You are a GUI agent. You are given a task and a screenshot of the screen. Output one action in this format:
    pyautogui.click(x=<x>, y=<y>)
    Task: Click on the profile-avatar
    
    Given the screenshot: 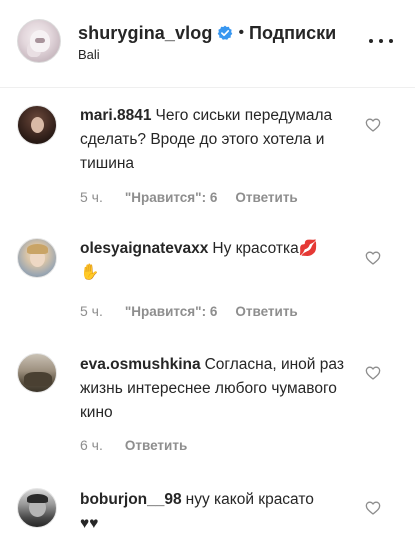 What is the action you would take?
    pyautogui.click(x=39, y=41)
    